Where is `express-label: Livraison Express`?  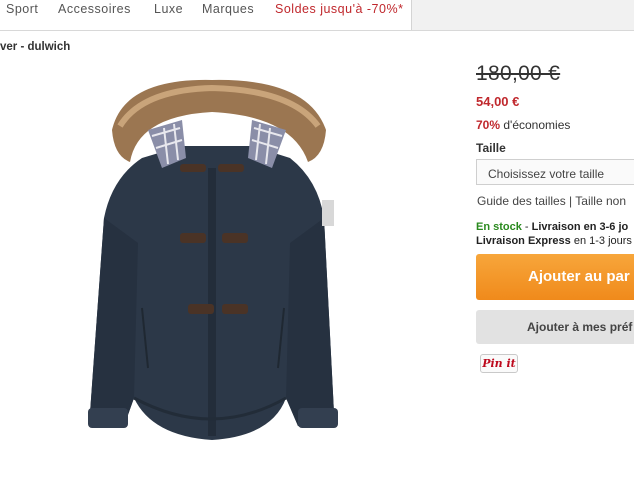 express-label: Livraison Express is located at coordinates (523, 241).